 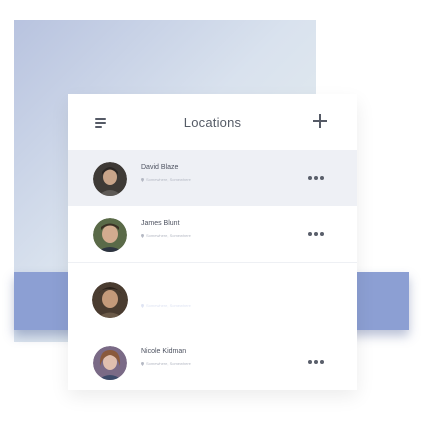 I want to click on contact-name: James Blunt, so click(x=160, y=223).